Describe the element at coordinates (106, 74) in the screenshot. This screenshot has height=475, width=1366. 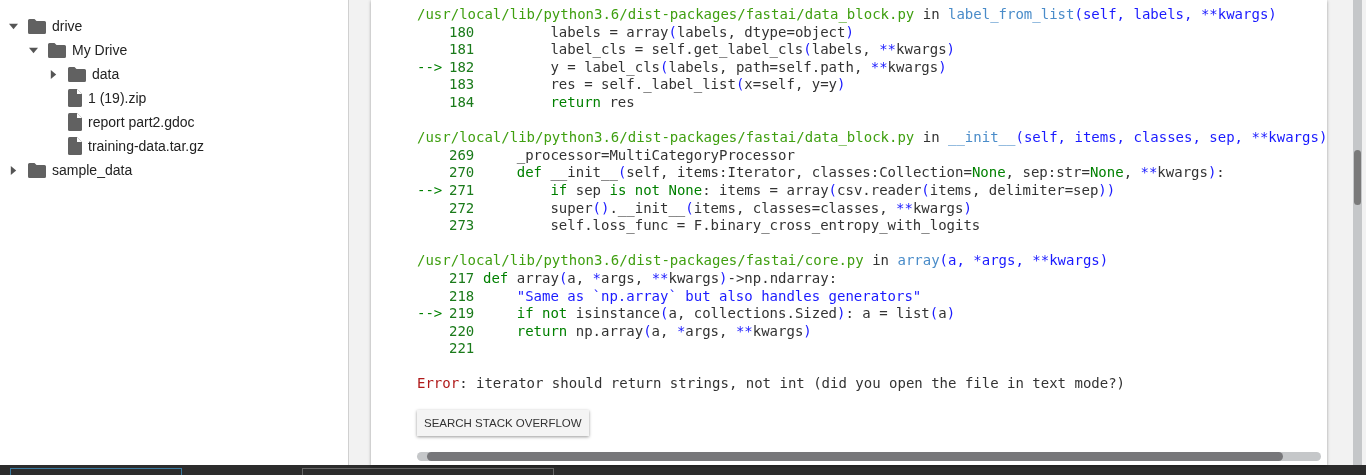
I see `folder-name: data` at that location.